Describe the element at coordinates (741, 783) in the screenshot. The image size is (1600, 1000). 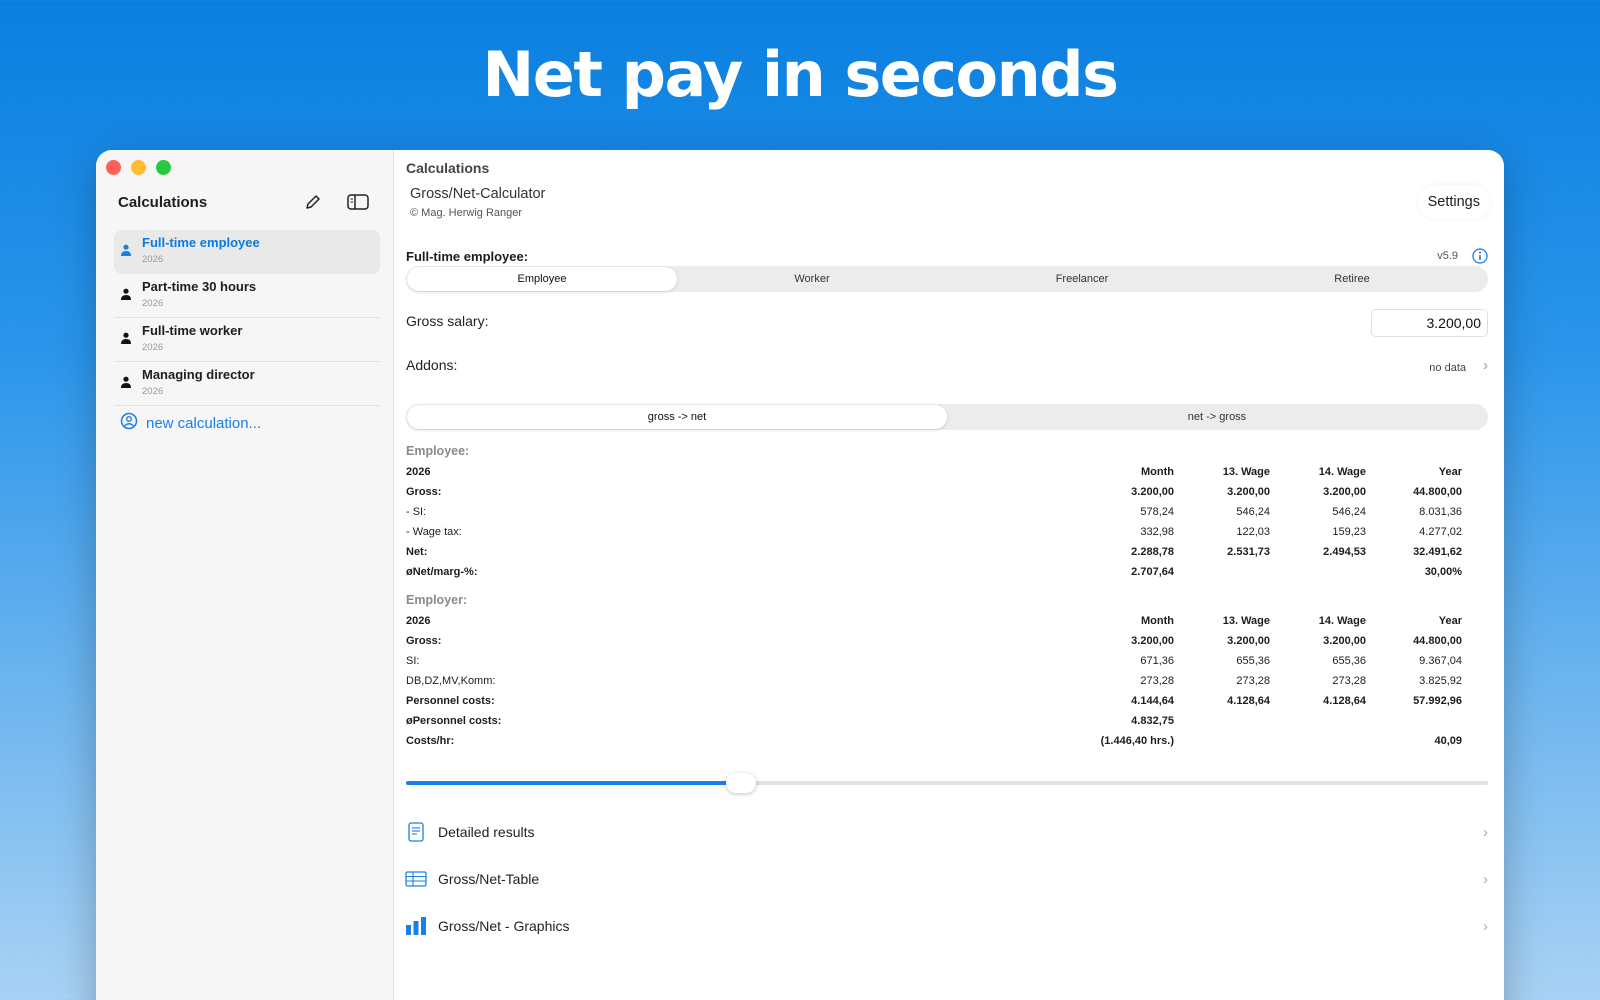
I see `slider-thumb` at that location.